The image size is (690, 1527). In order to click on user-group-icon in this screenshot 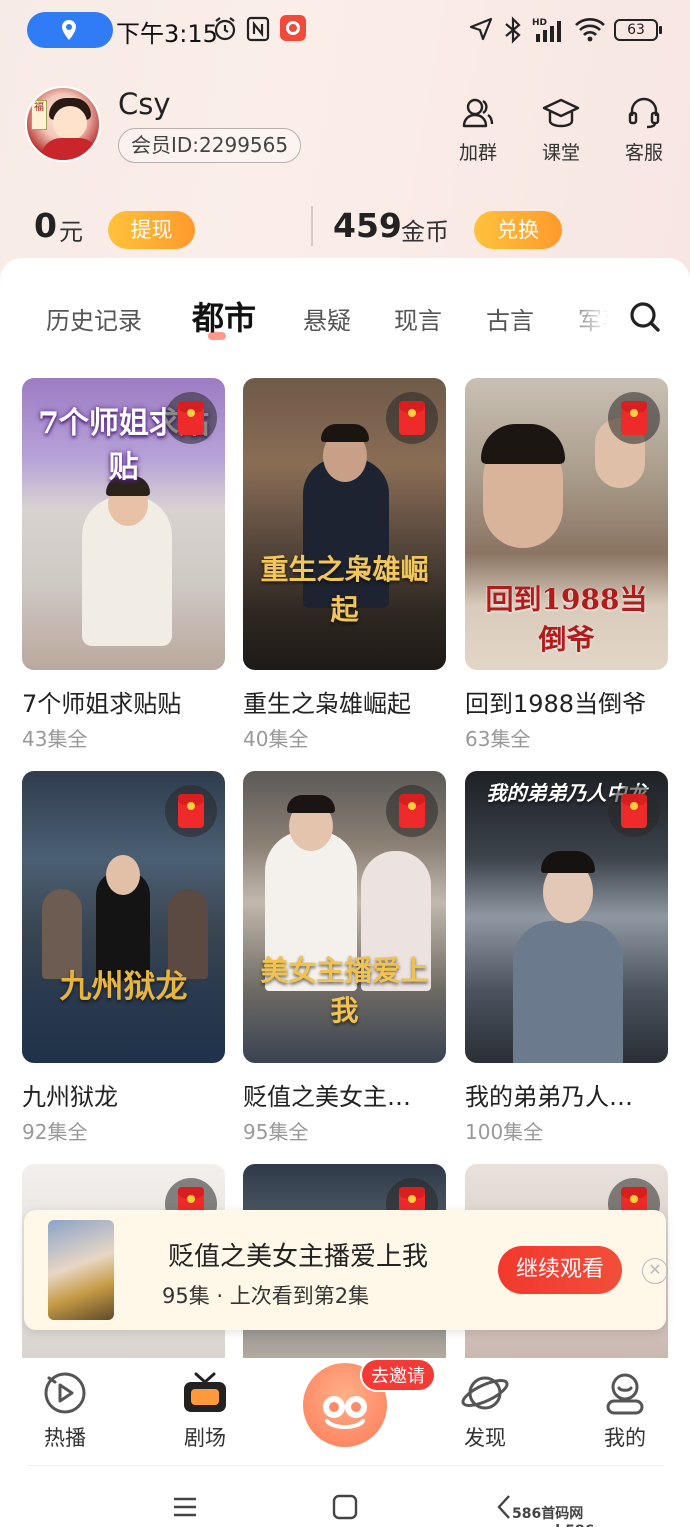, I will do `click(478, 113)`.